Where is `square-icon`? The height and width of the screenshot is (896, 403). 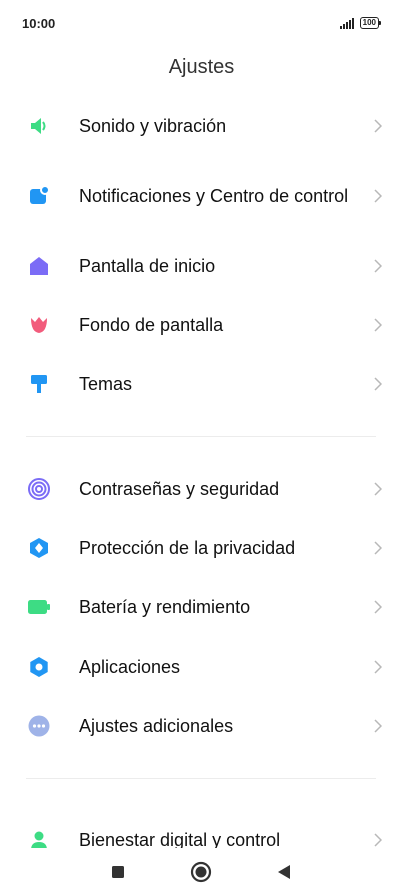
square-icon is located at coordinates (118, 872).